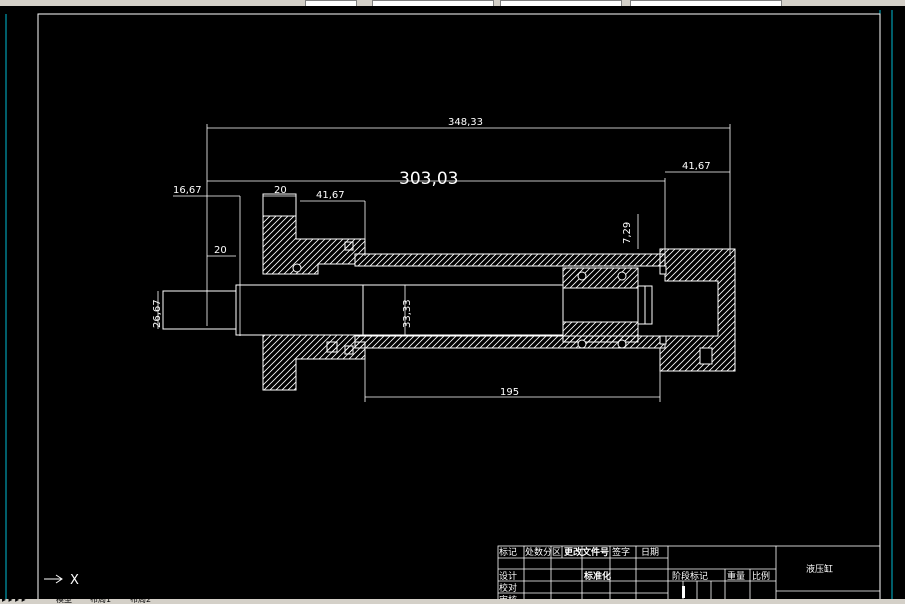 This screenshot has height=604, width=905. What do you see at coordinates (465, 122) in the screenshot?
I see `dim-overall: 348,33` at bounding box center [465, 122].